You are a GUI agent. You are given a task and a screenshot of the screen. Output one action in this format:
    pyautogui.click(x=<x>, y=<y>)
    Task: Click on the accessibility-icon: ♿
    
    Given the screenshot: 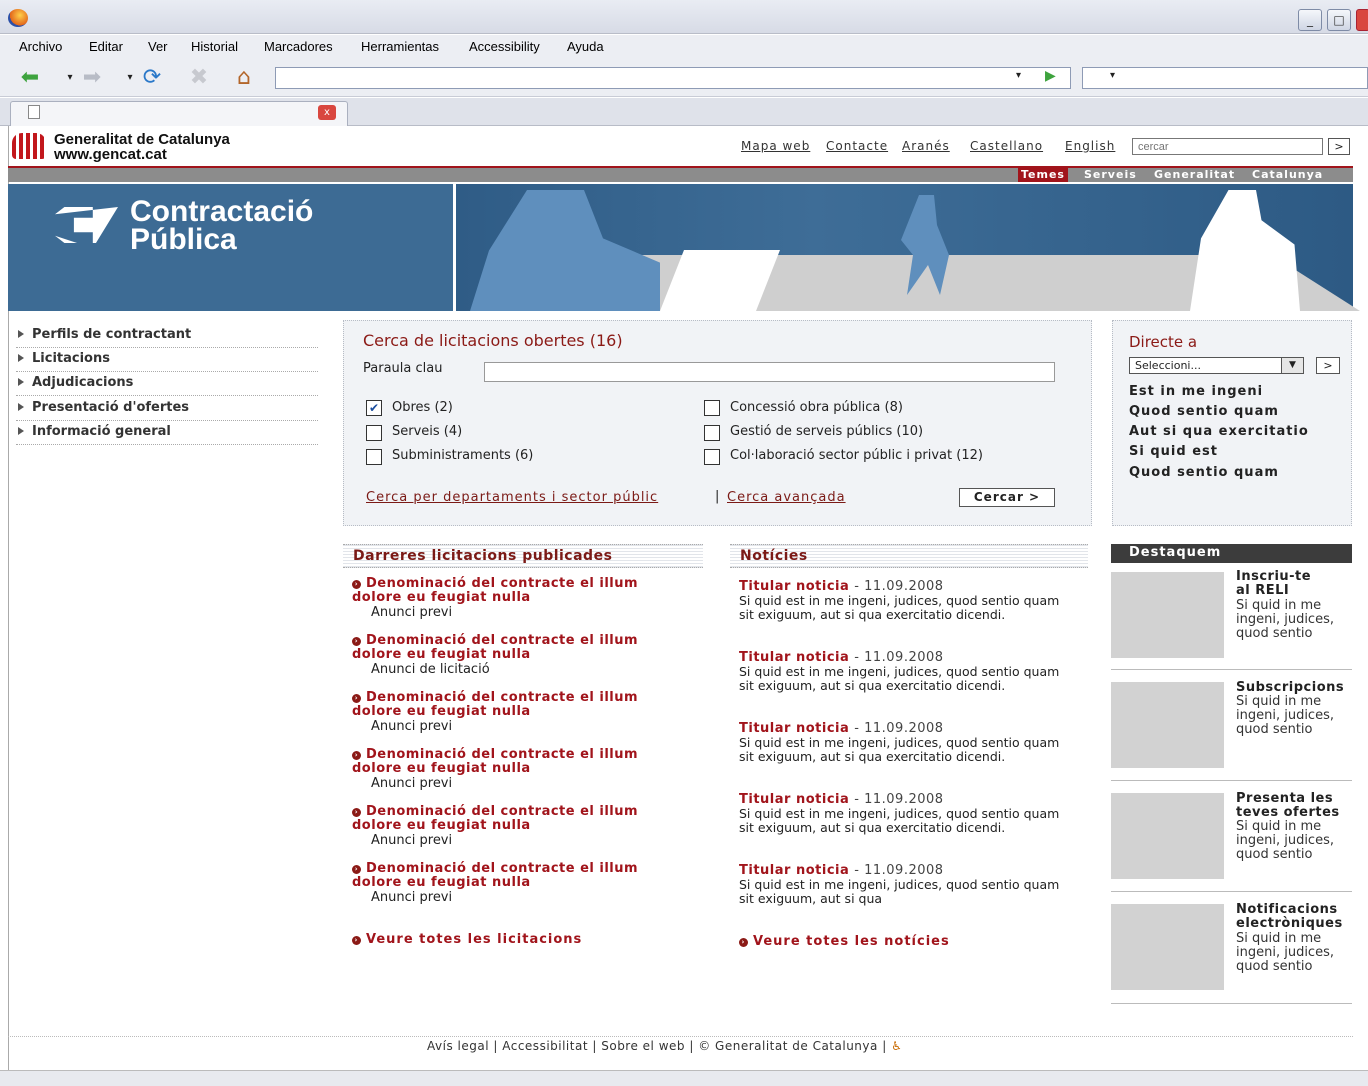 What is the action you would take?
    pyautogui.click(x=896, y=1046)
    